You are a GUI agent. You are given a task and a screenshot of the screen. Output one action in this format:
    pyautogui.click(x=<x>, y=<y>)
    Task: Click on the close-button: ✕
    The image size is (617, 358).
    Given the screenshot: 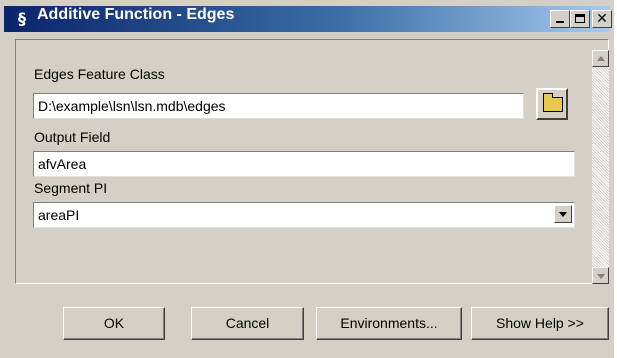 What is the action you would take?
    pyautogui.click(x=602, y=19)
    